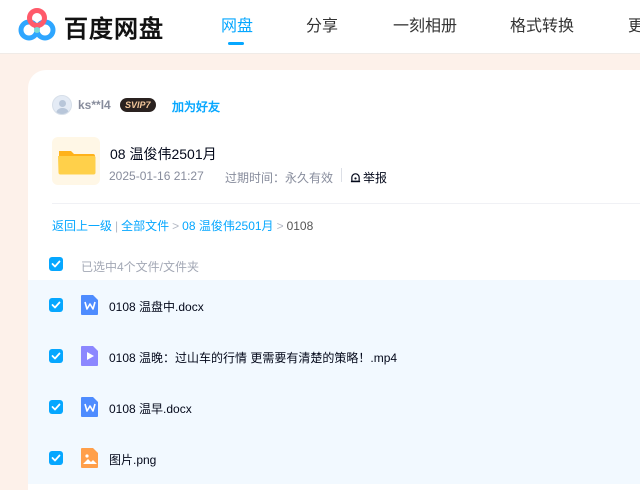 The height and width of the screenshot is (490, 640). Describe the element at coordinates (236, 43) in the screenshot. I see `nav-active-indicator` at that location.